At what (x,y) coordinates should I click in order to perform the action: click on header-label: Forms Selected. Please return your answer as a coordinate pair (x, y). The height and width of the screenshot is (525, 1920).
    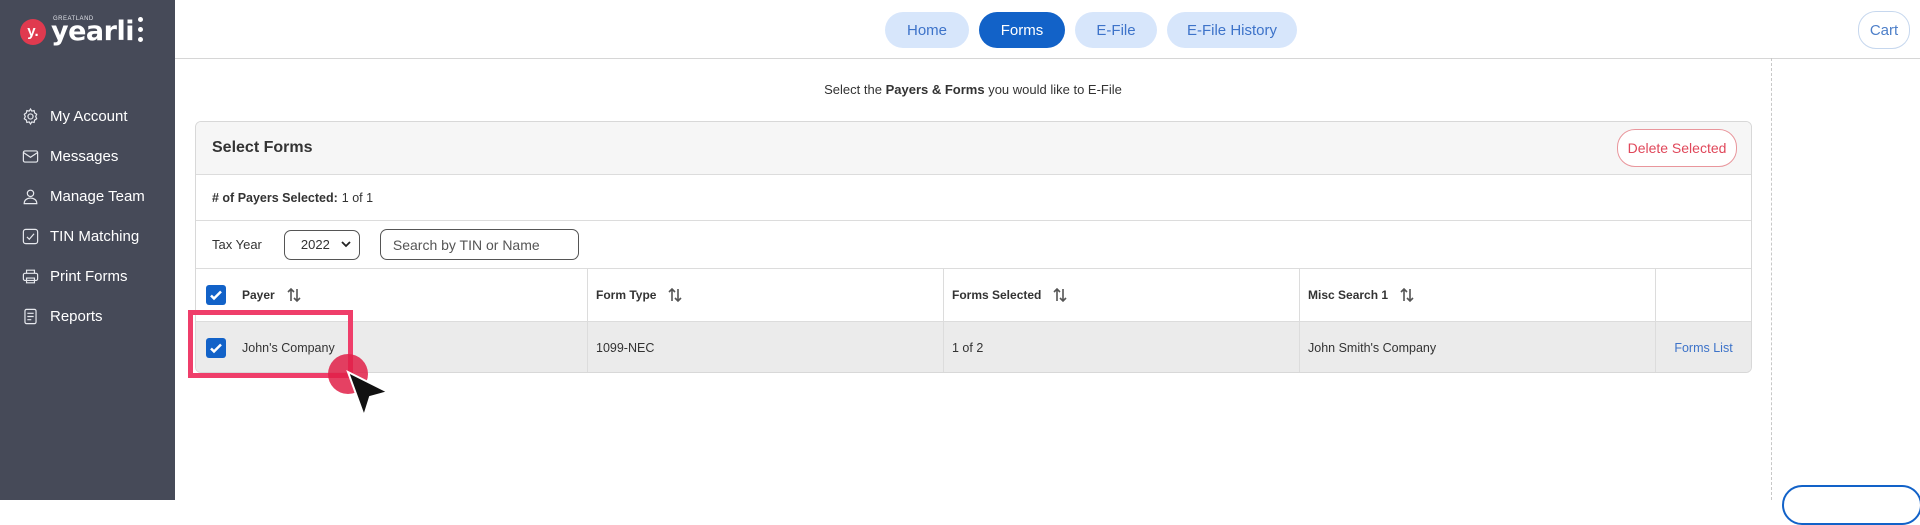
    Looking at the image, I should click on (997, 295).